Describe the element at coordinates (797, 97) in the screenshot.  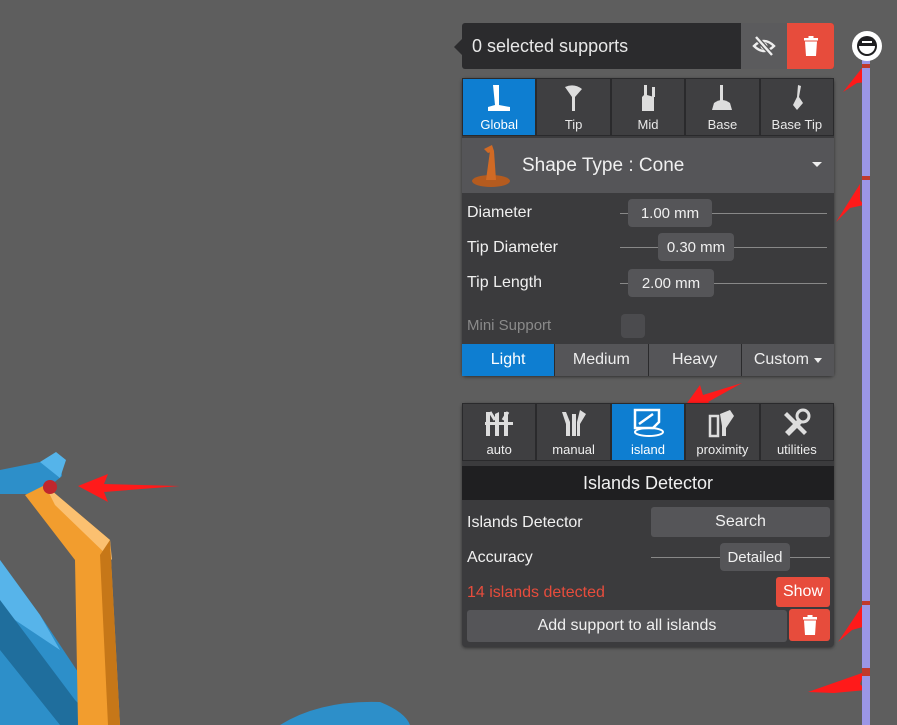
I see `base-tip-support-icon` at that location.